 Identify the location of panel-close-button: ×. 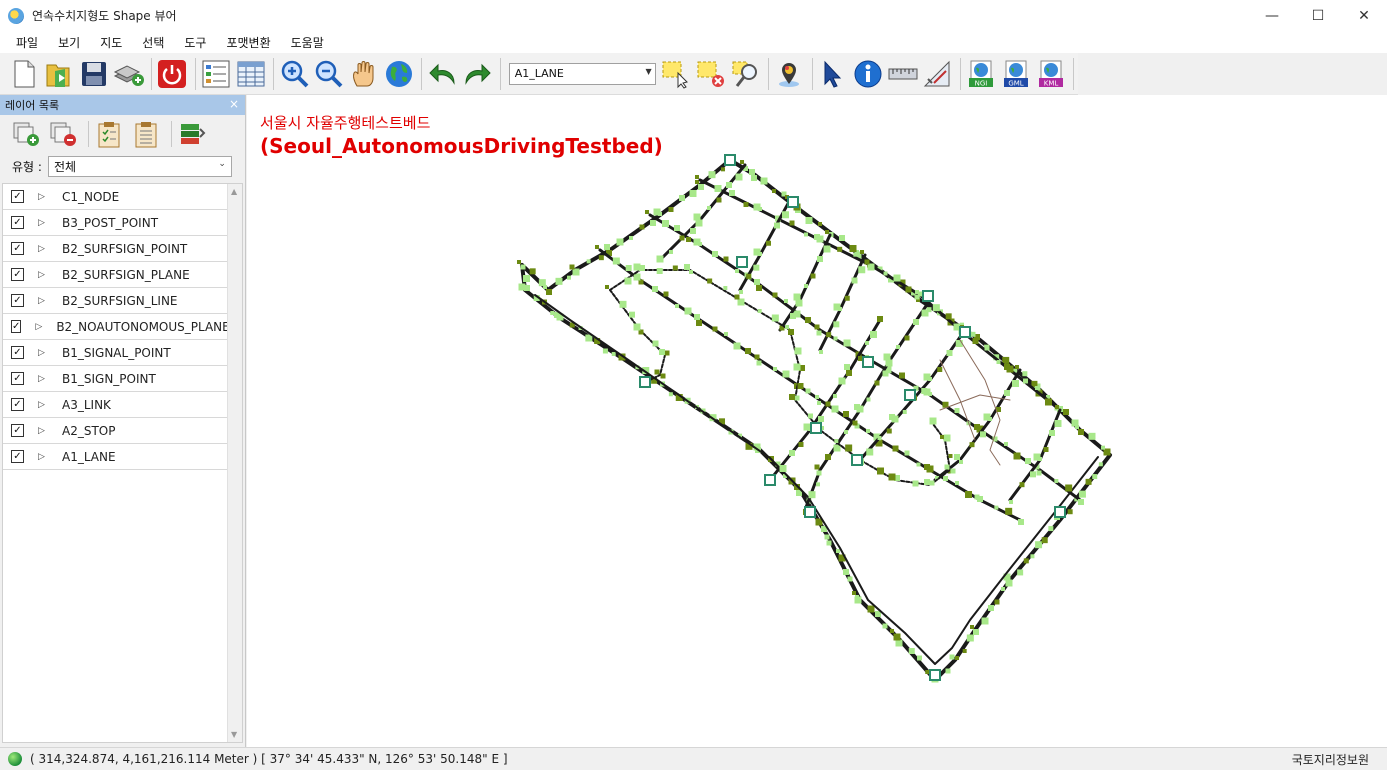
(234, 104).